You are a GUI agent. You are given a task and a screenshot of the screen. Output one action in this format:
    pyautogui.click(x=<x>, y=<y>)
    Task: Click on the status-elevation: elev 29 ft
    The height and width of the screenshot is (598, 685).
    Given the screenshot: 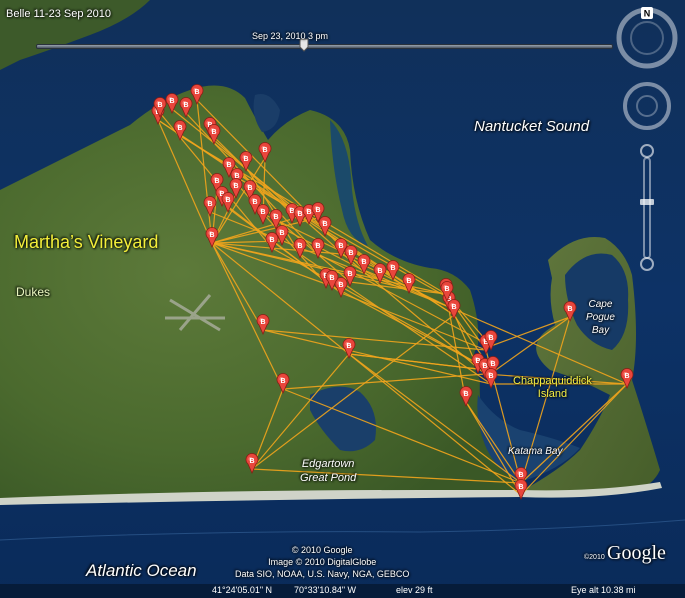 What is the action you would take?
    pyautogui.click(x=414, y=590)
    